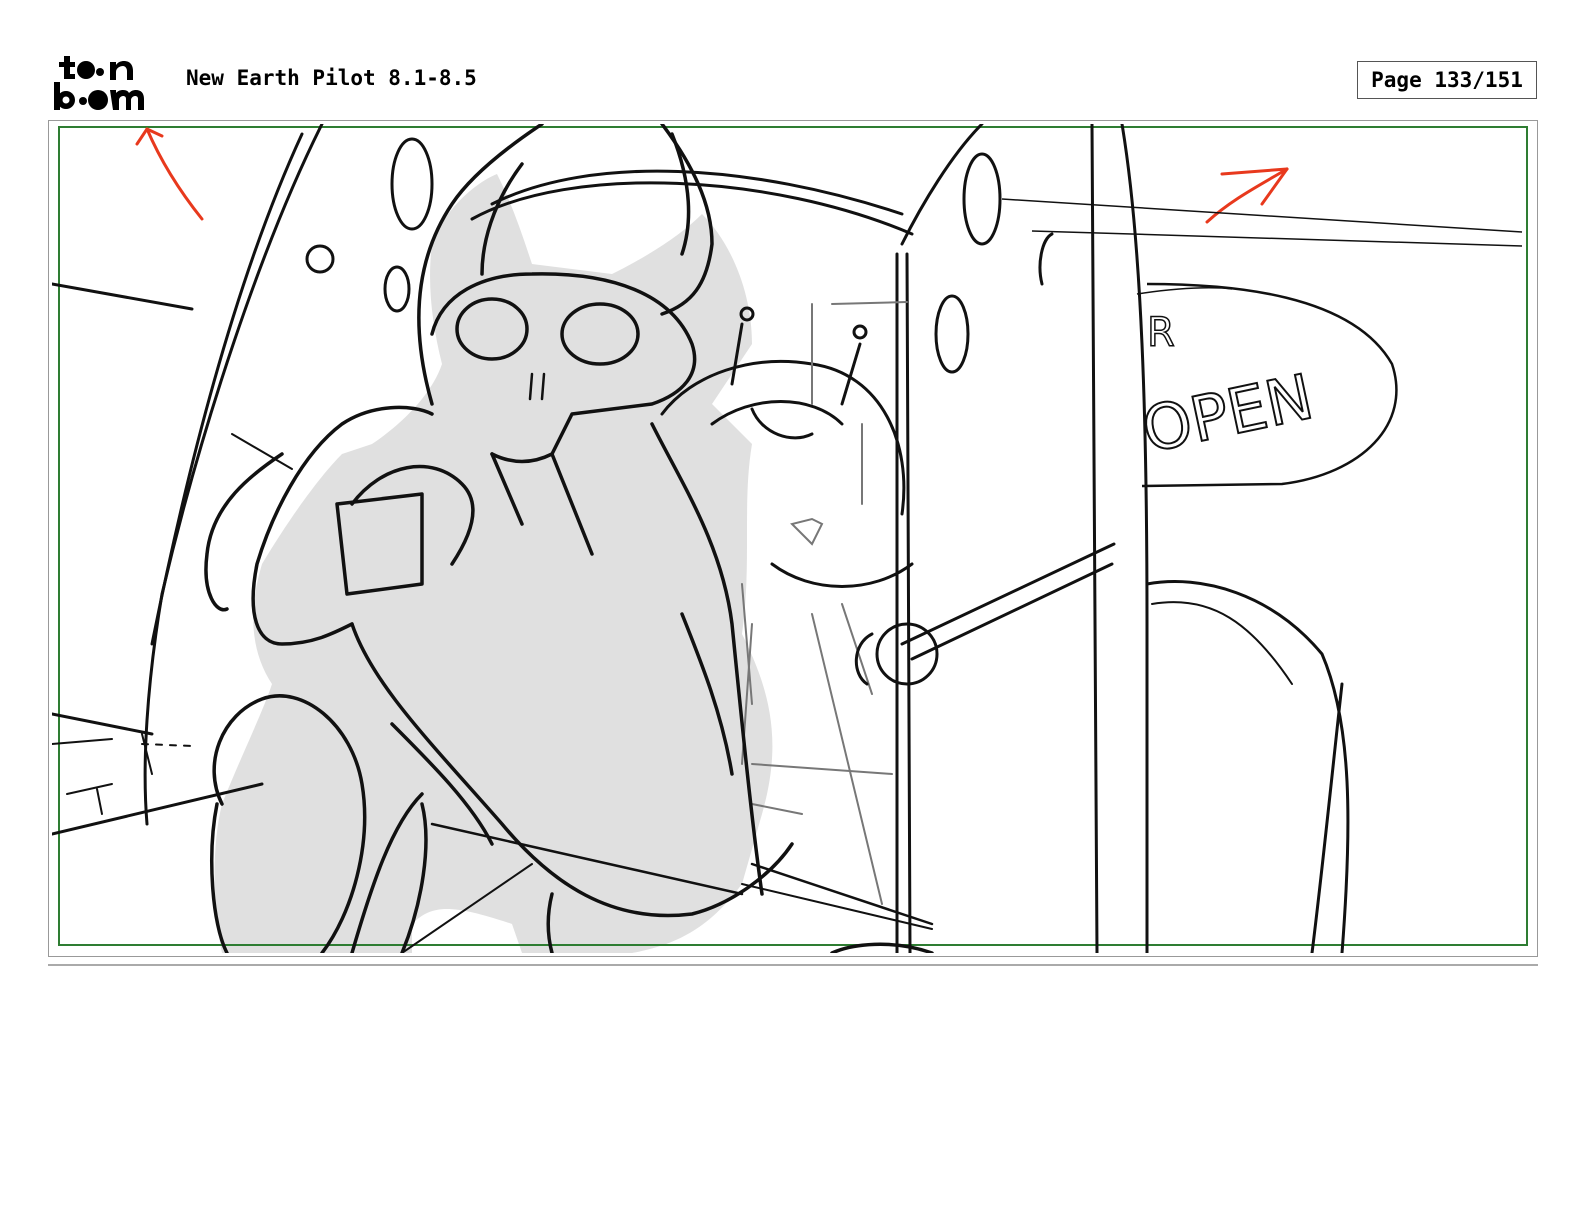 This screenshot has width=1584, height=1224. Describe the element at coordinates (712, 175) in the screenshot. I see `camera-move-arrows` at that location.